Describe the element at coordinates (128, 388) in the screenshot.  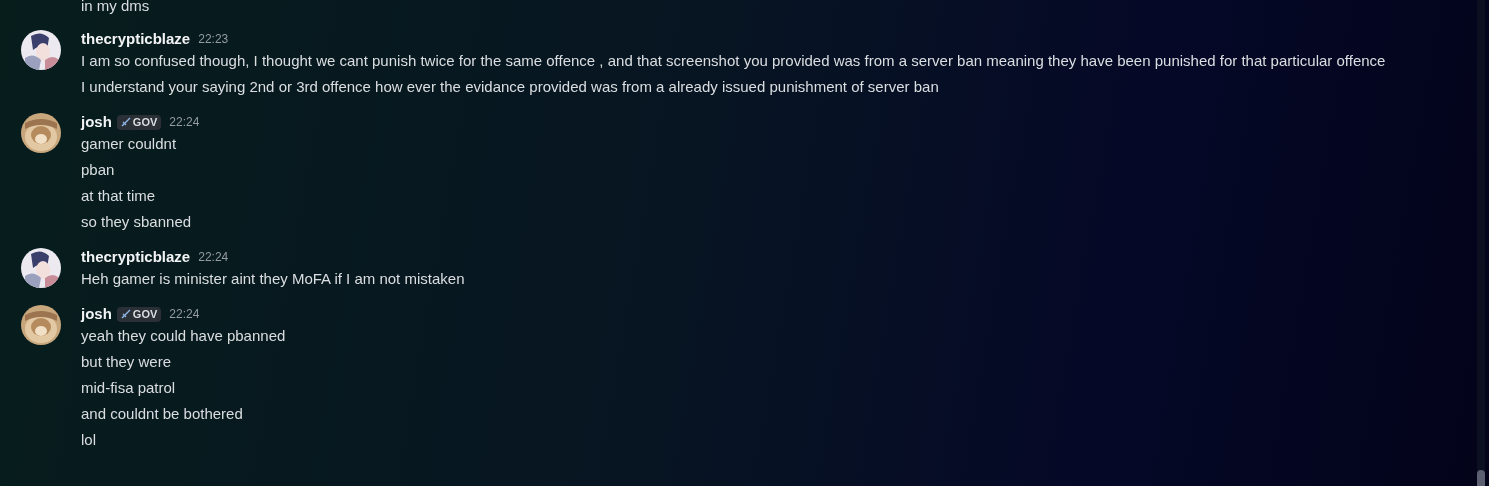
I see `message-text: mid-fisa patrol` at that location.